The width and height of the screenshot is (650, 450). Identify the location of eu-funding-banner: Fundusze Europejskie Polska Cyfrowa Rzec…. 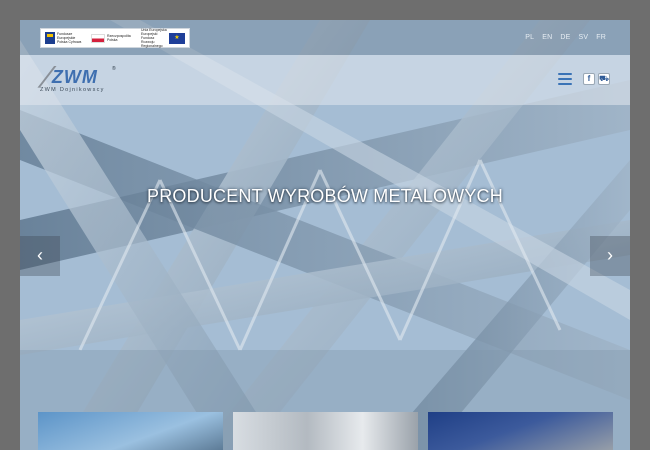
(115, 38).